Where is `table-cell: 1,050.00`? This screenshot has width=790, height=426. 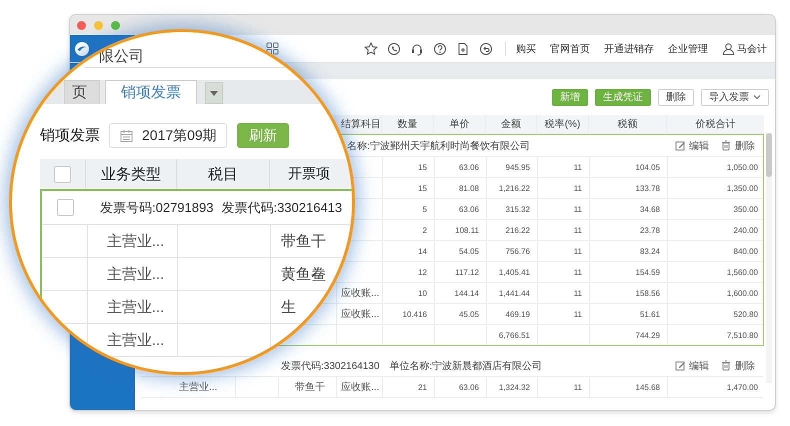
table-cell: 1,050.00 is located at coordinates (742, 167).